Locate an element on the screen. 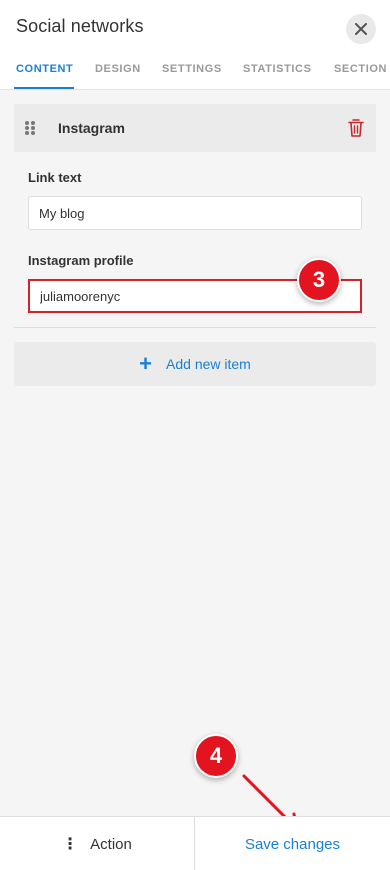 This screenshot has height=870, width=390. panel-header: Social networks is located at coordinates (195, 28).